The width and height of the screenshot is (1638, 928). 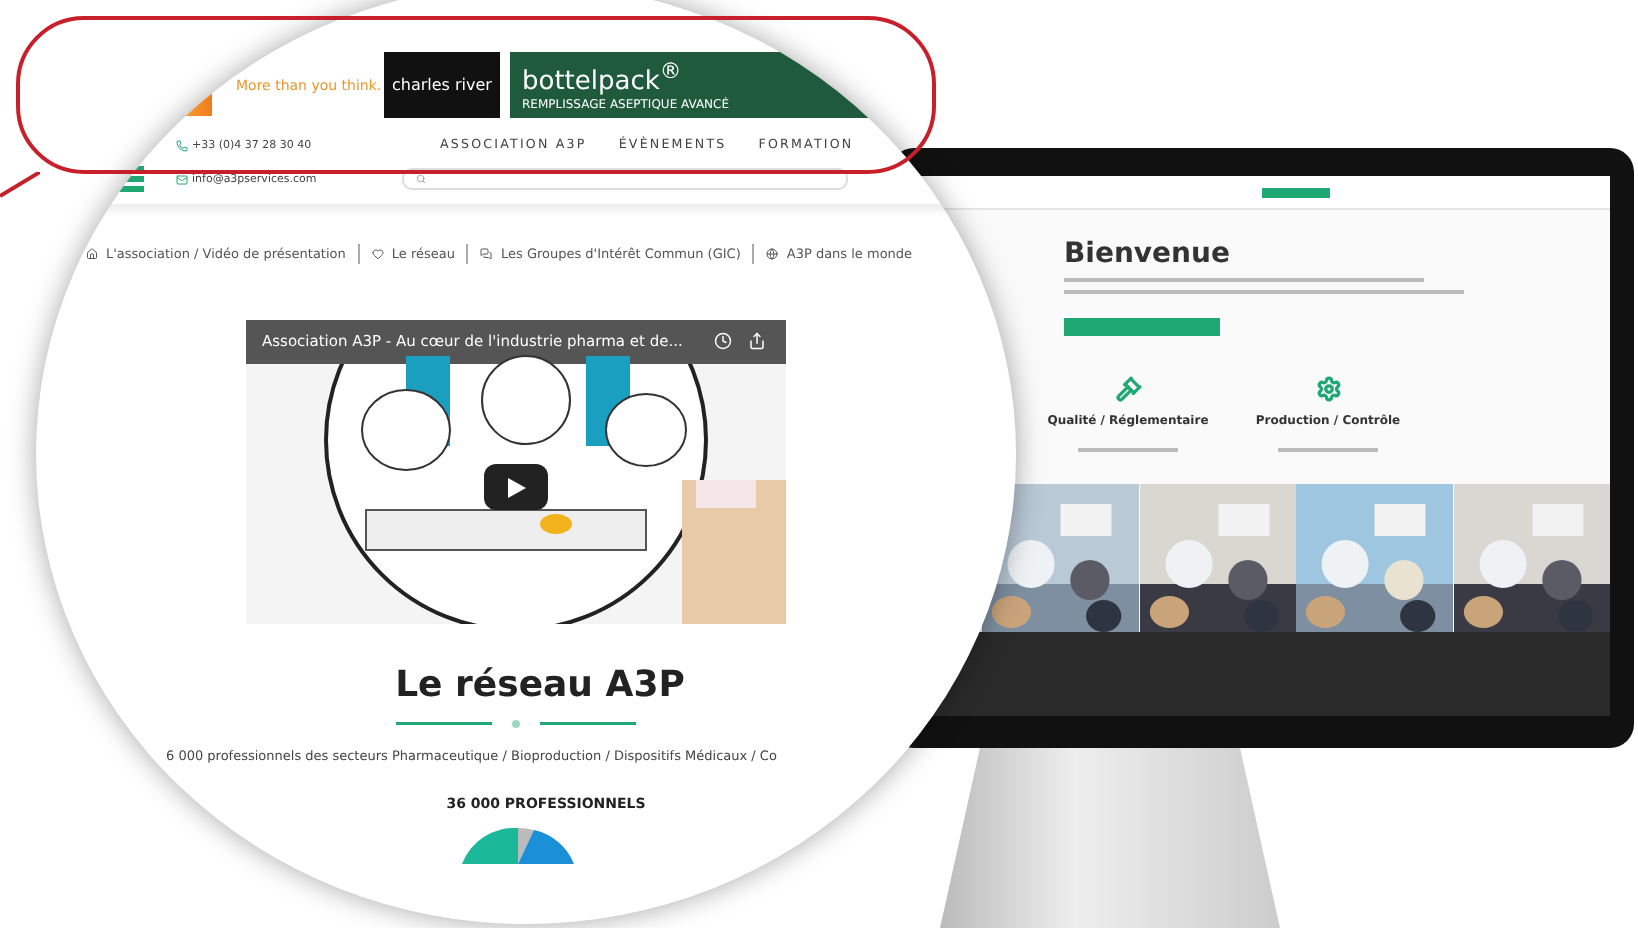 What do you see at coordinates (442, 85) in the screenshot?
I see `ad-banner: charles river` at bounding box center [442, 85].